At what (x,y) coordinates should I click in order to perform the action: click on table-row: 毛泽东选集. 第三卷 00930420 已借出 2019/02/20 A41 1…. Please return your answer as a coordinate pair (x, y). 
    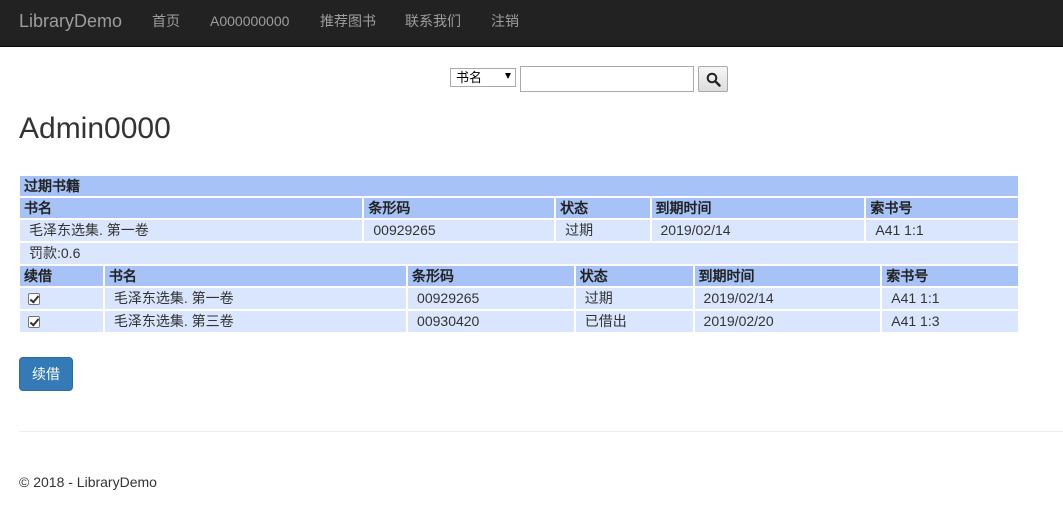
    Looking at the image, I should click on (519, 321).